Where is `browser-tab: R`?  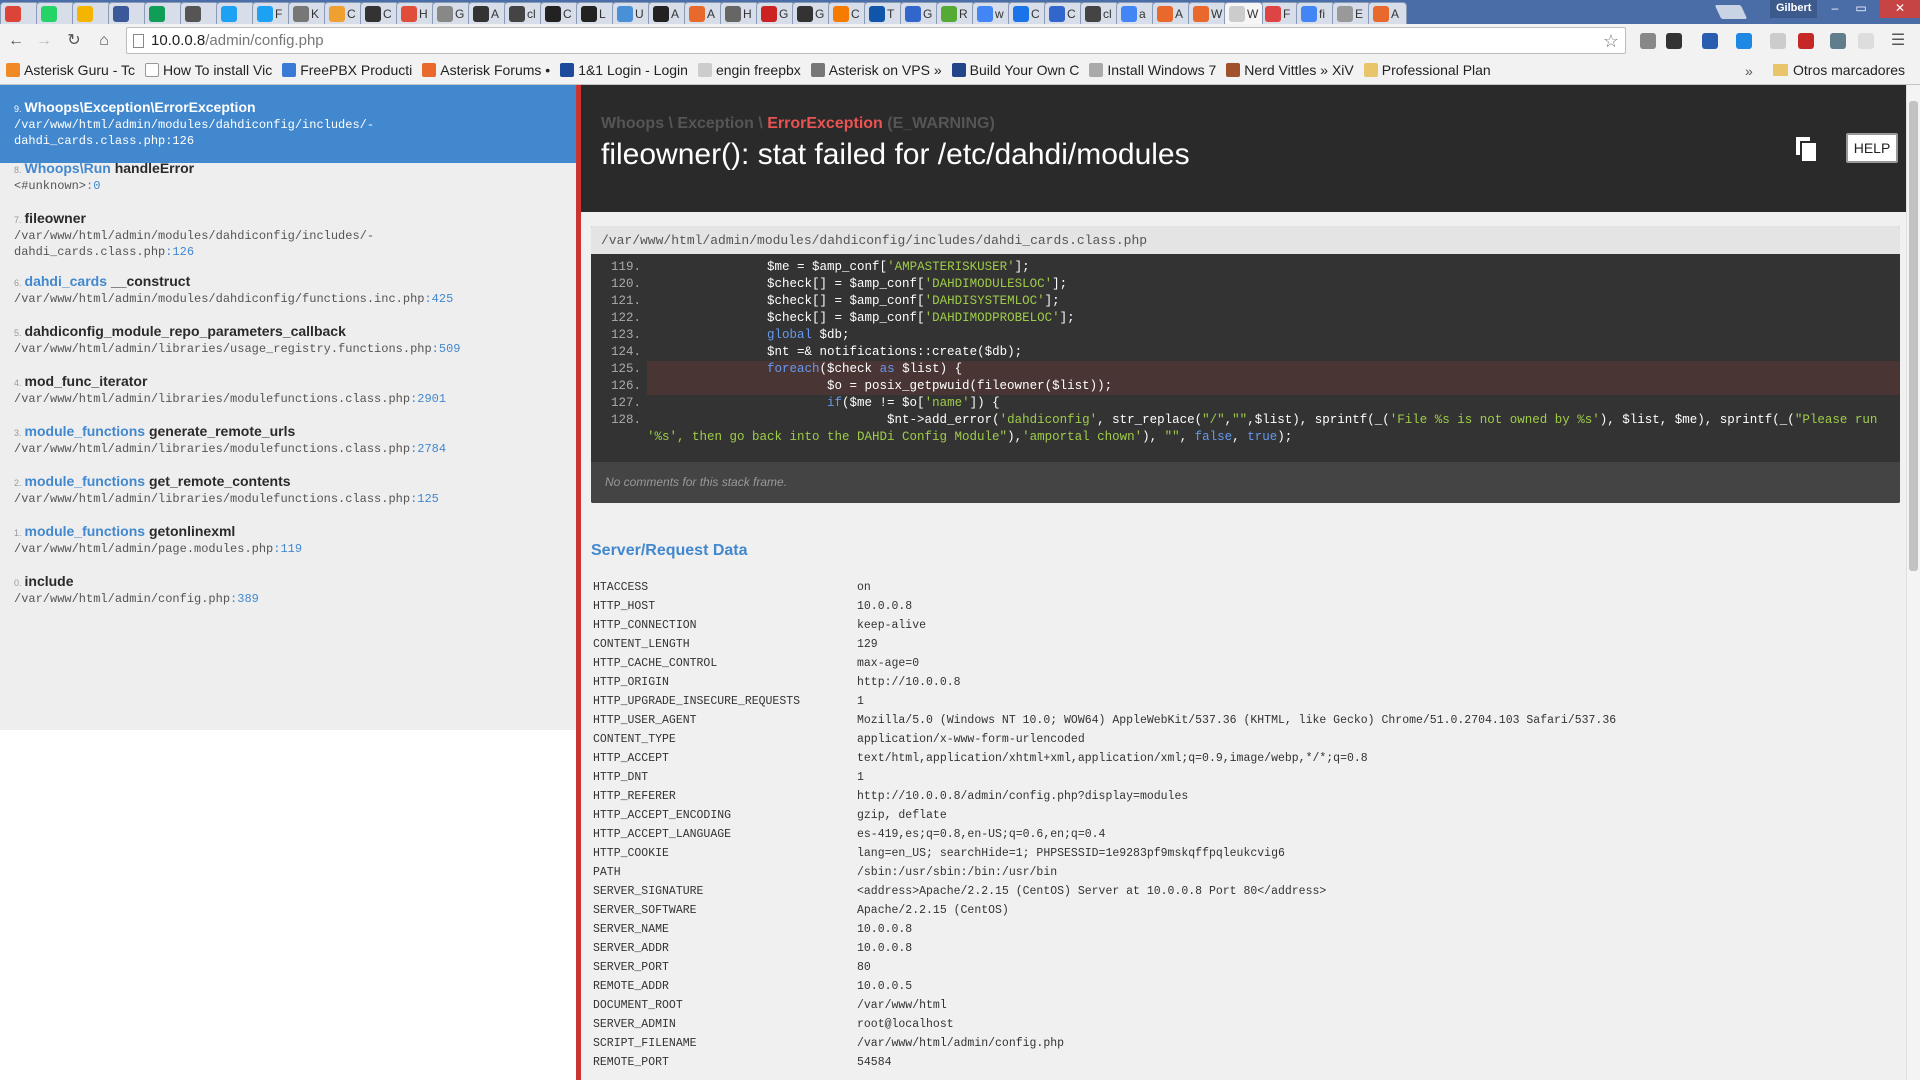
browser-tab: R is located at coordinates (955, 13).